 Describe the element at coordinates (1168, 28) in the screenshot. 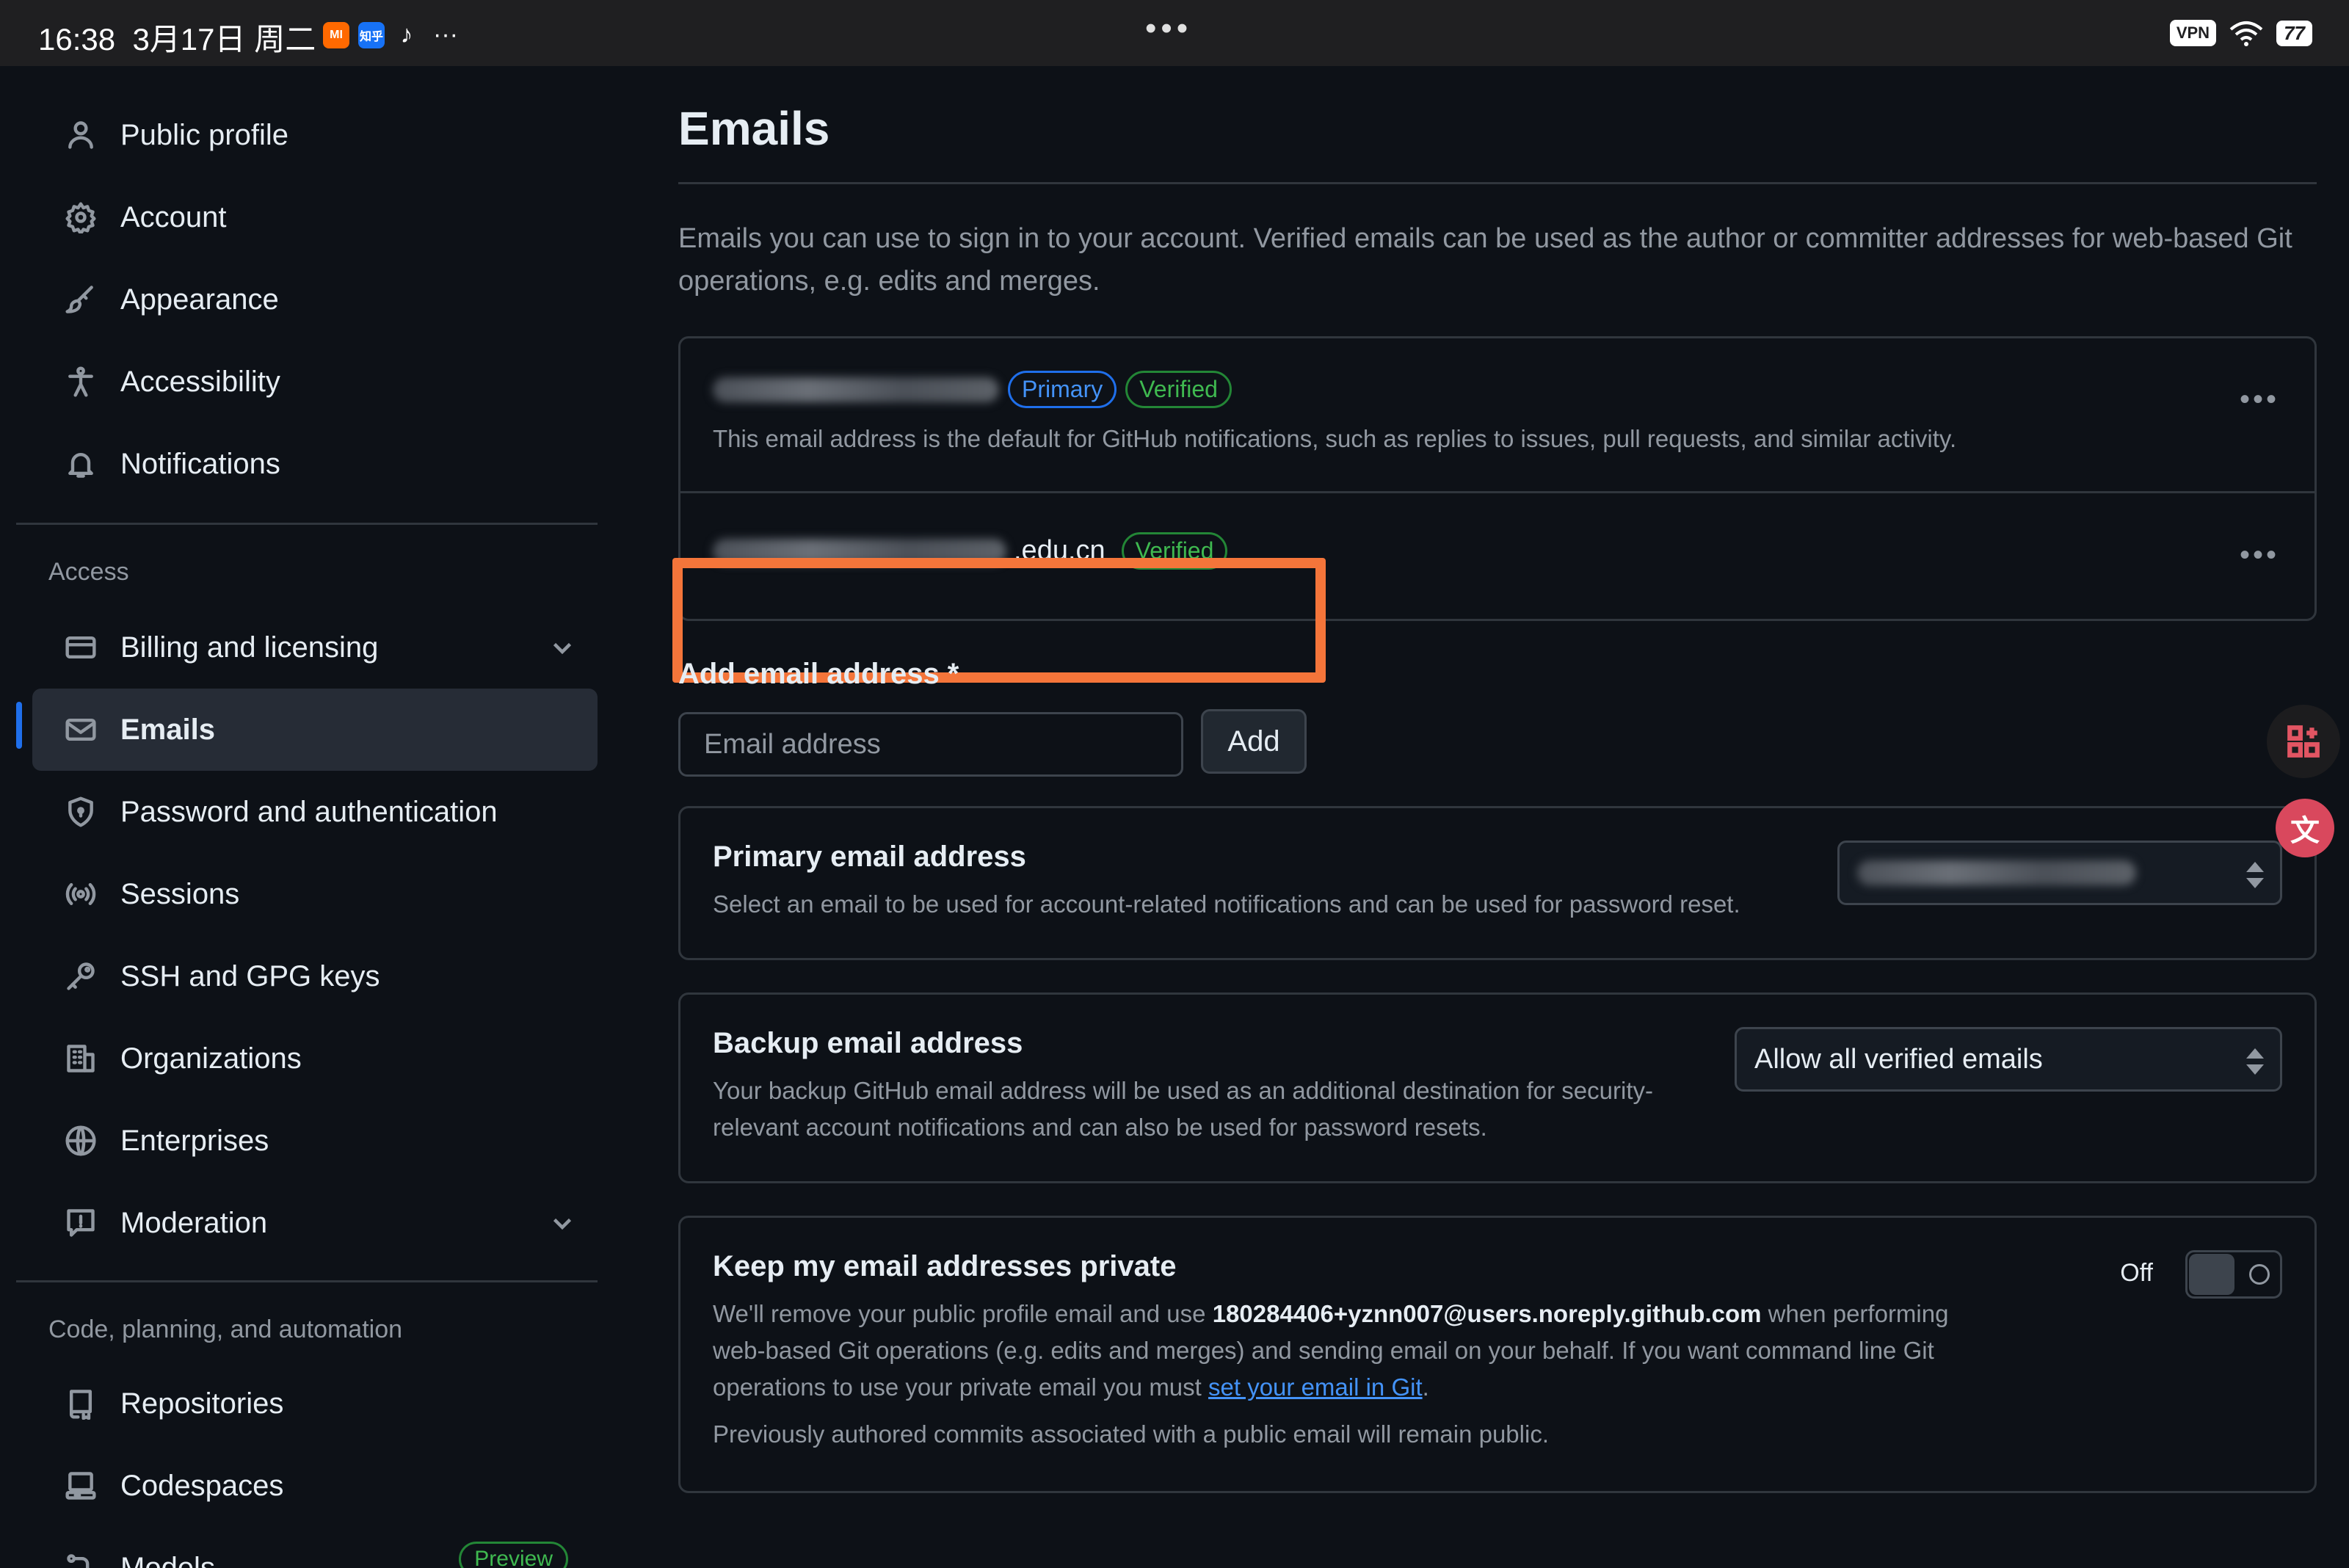

I see `multitask-dots-icon: •••` at that location.